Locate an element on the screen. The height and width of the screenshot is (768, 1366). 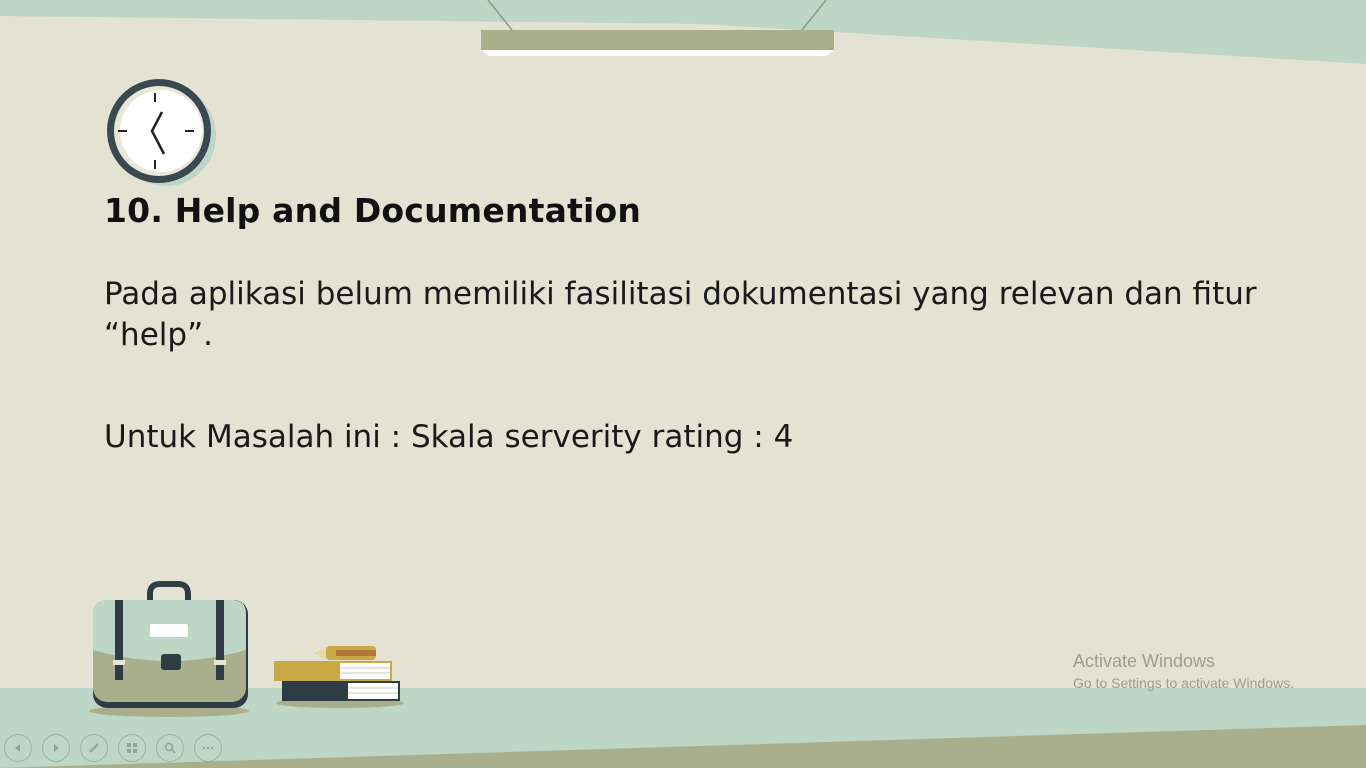
next-slide-button is located at coordinates (56, 748).